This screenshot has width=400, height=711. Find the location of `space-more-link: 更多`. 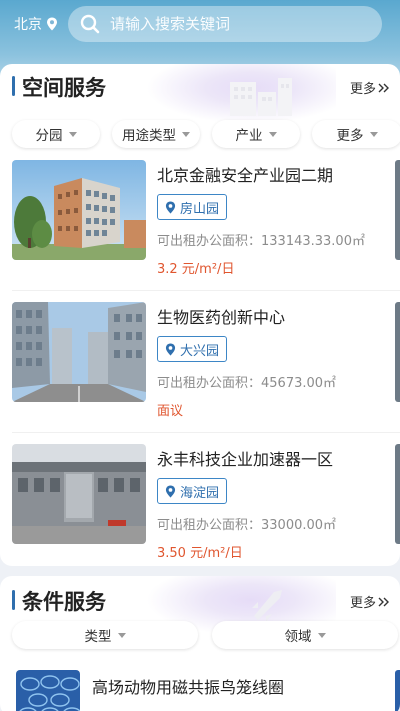

space-more-link: 更多 is located at coordinates (370, 87).